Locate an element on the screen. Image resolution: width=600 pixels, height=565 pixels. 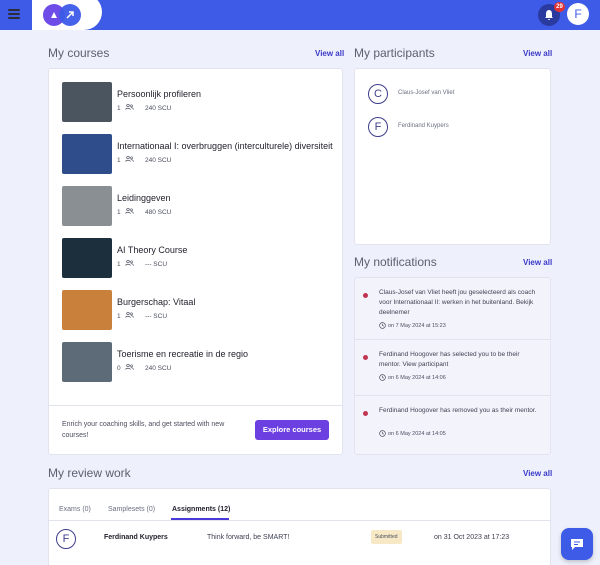
course-meta: 0 240 SCU is located at coordinates (144, 367).